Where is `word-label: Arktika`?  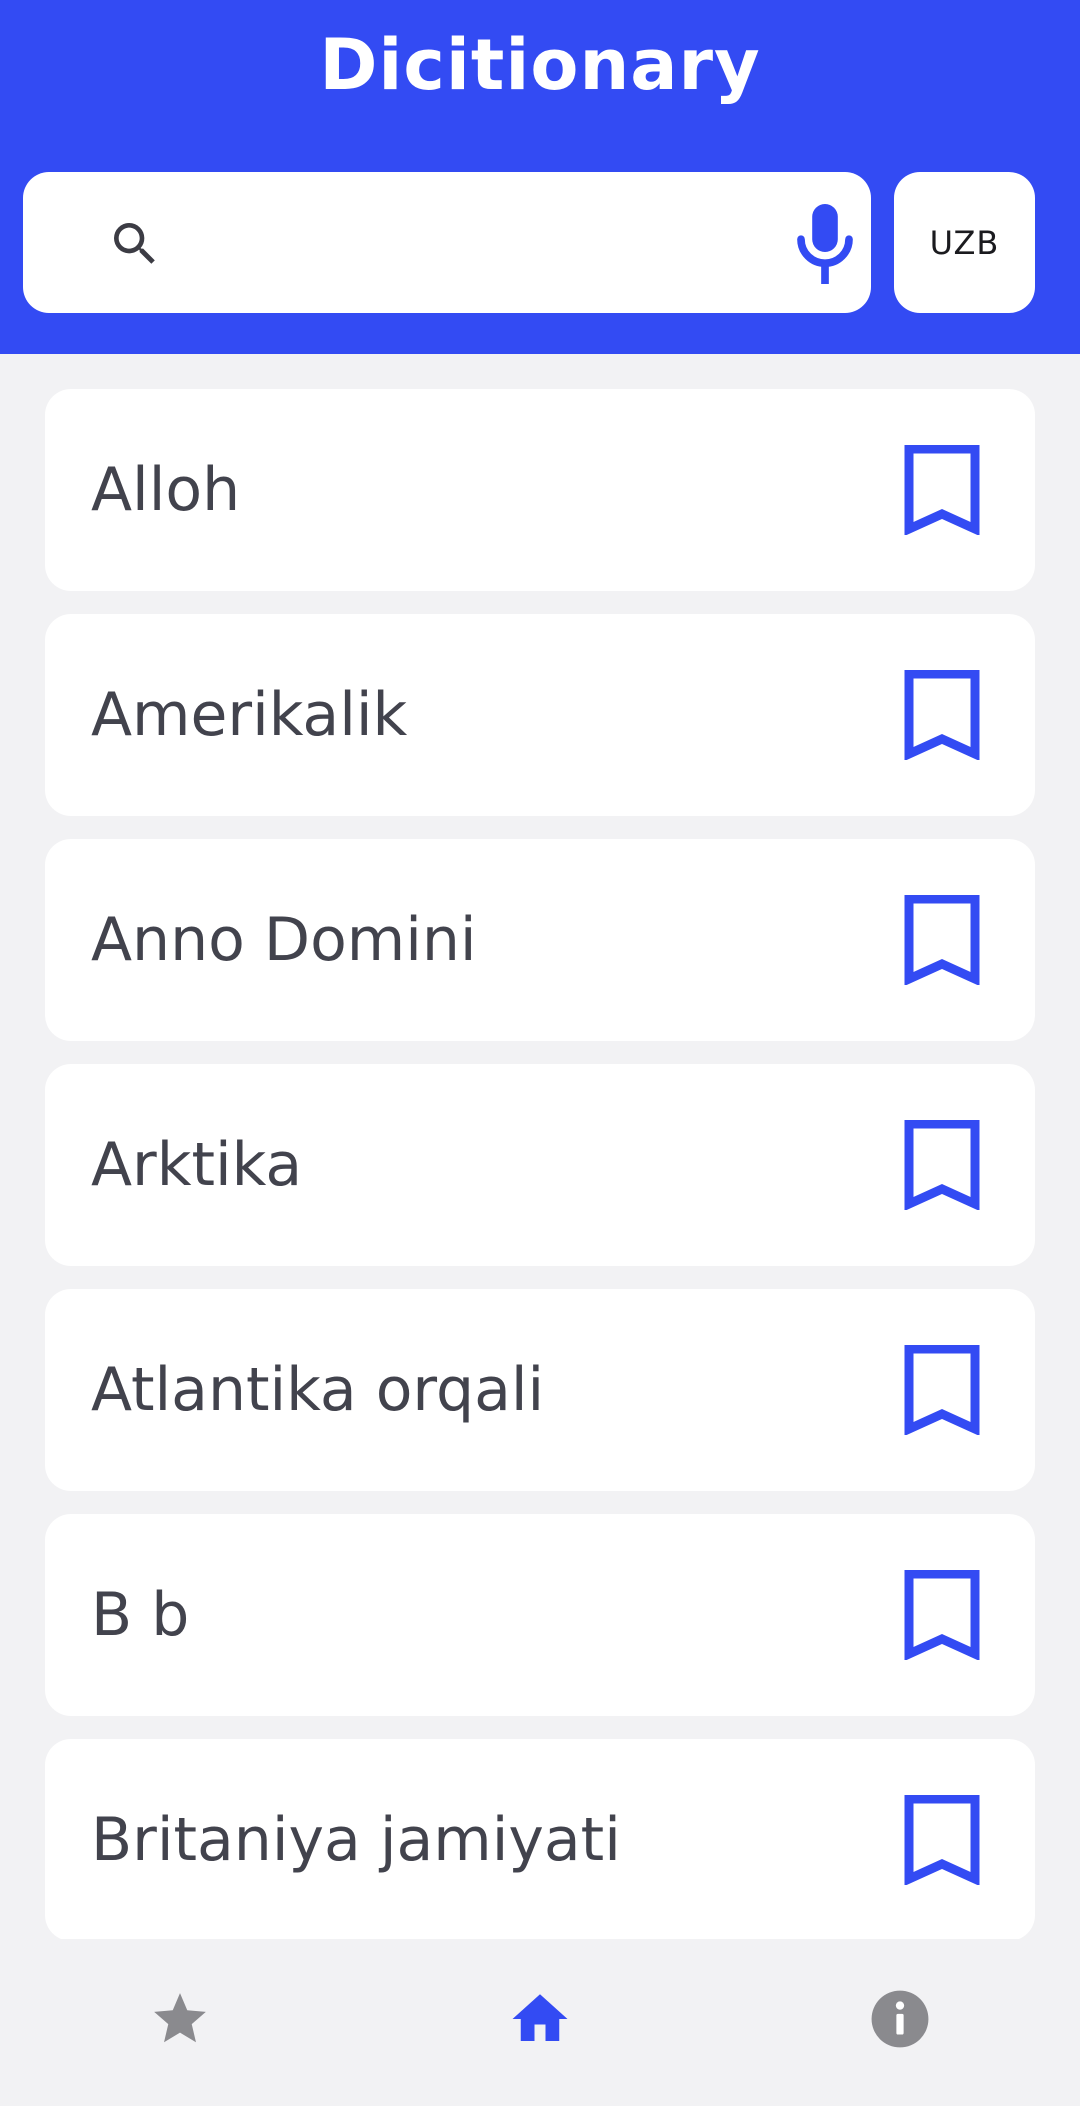
word-label: Arktika is located at coordinates (197, 1165).